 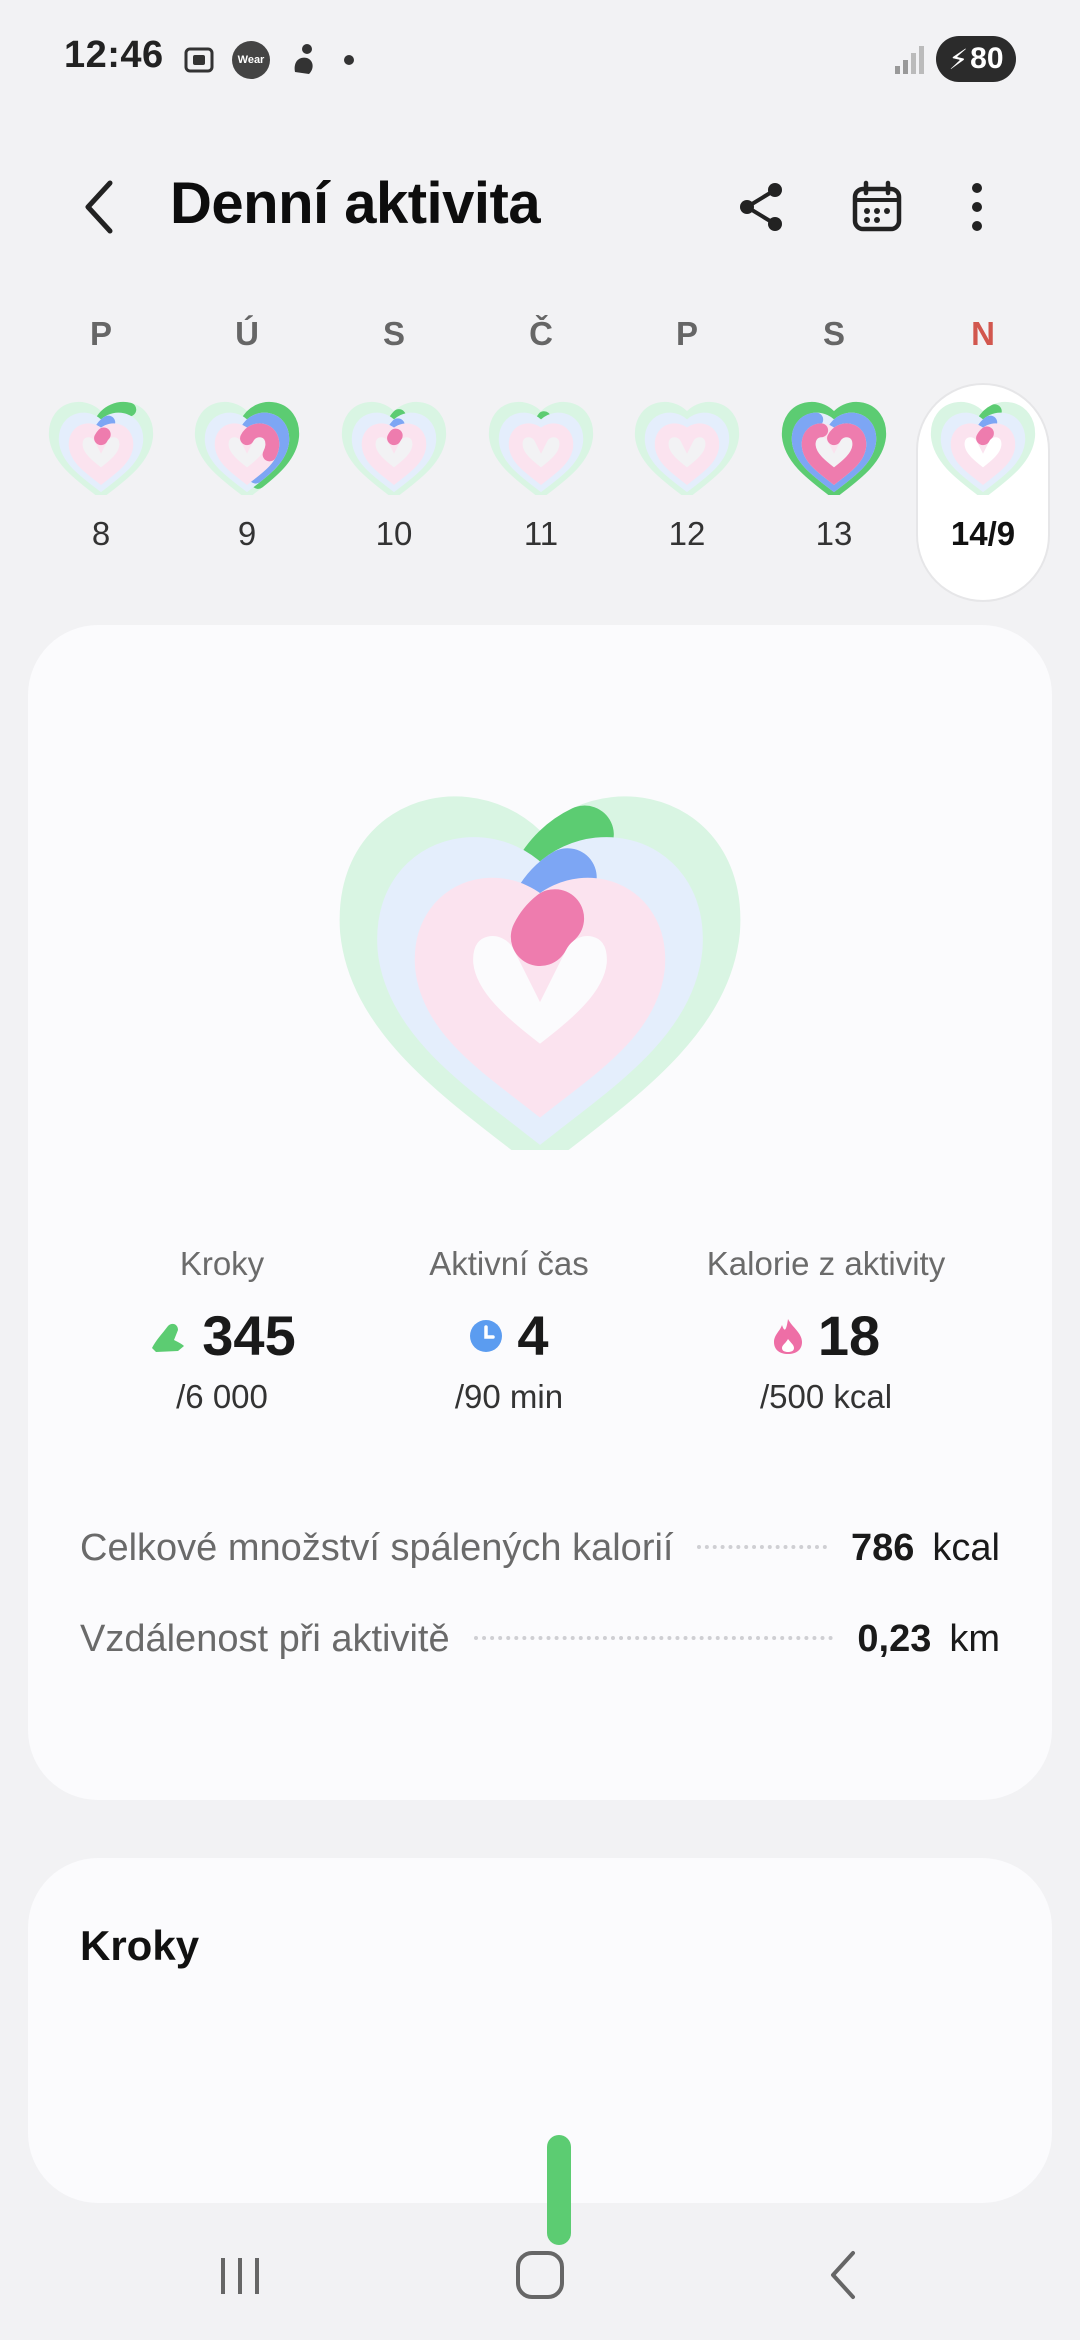 What do you see at coordinates (787, 1336) in the screenshot?
I see `flame-icon` at bounding box center [787, 1336].